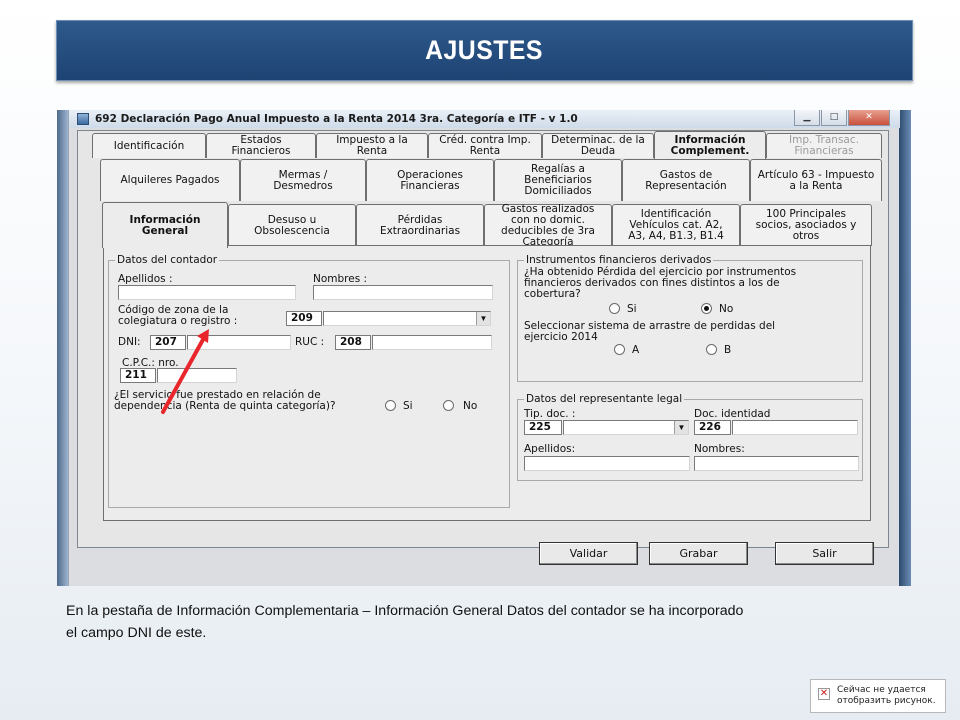  Describe the element at coordinates (167, 260) in the screenshot. I see `contador-group-label: Datos del contador` at that location.